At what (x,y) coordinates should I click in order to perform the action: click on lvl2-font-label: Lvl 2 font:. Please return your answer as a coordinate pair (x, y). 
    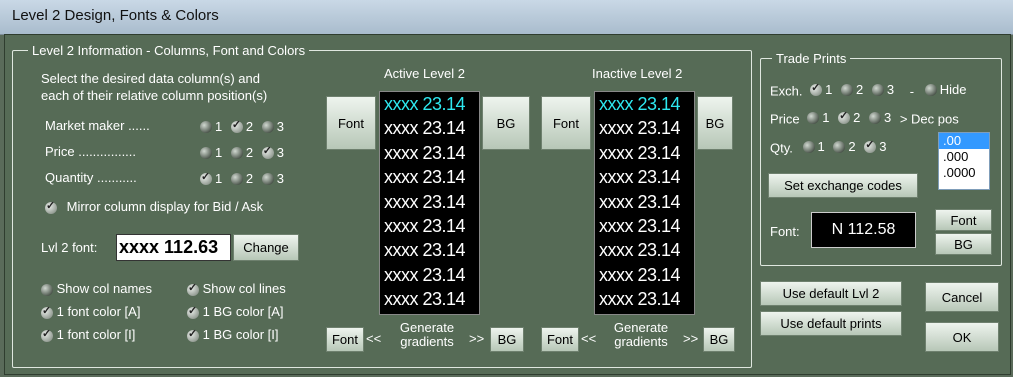
    Looking at the image, I should click on (69, 247).